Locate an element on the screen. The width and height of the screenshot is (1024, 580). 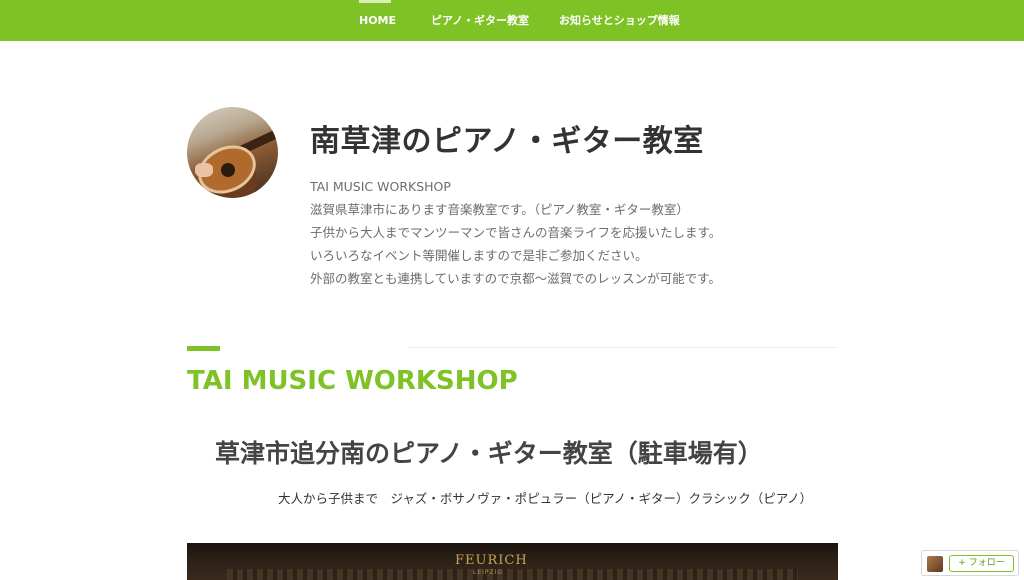
piano-hero-image: FEURICH LEIPZIG is located at coordinates (512, 561).